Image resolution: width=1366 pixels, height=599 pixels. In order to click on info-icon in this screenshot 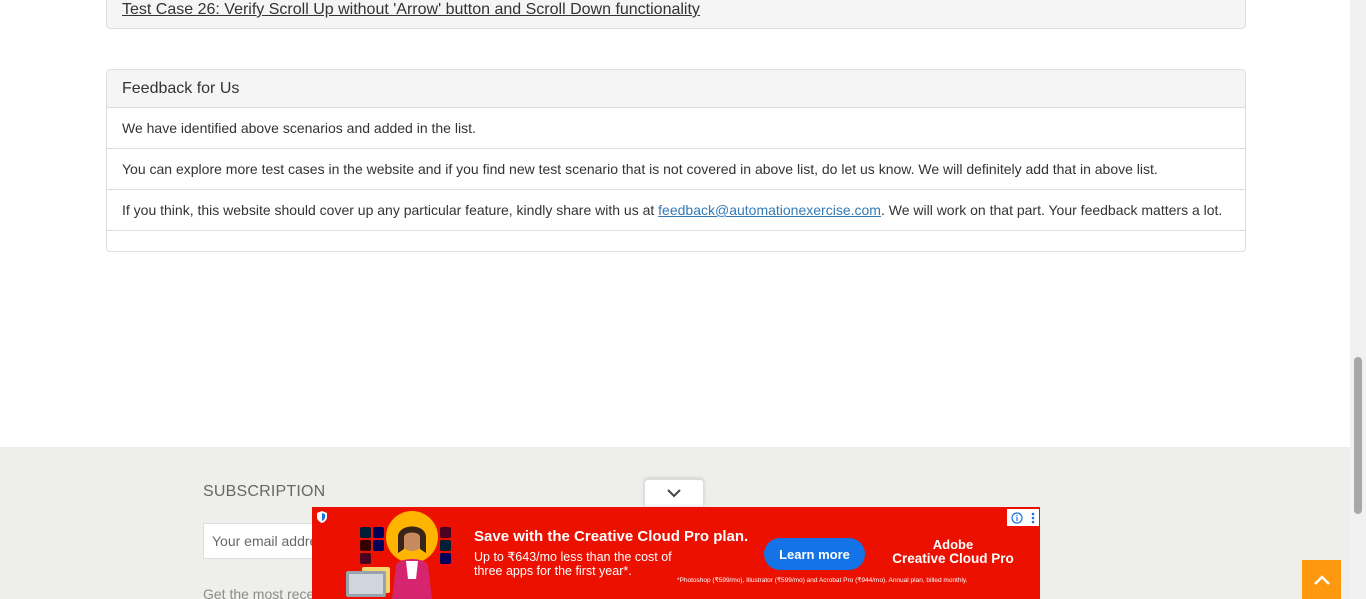, I will do `click(1017, 517)`.